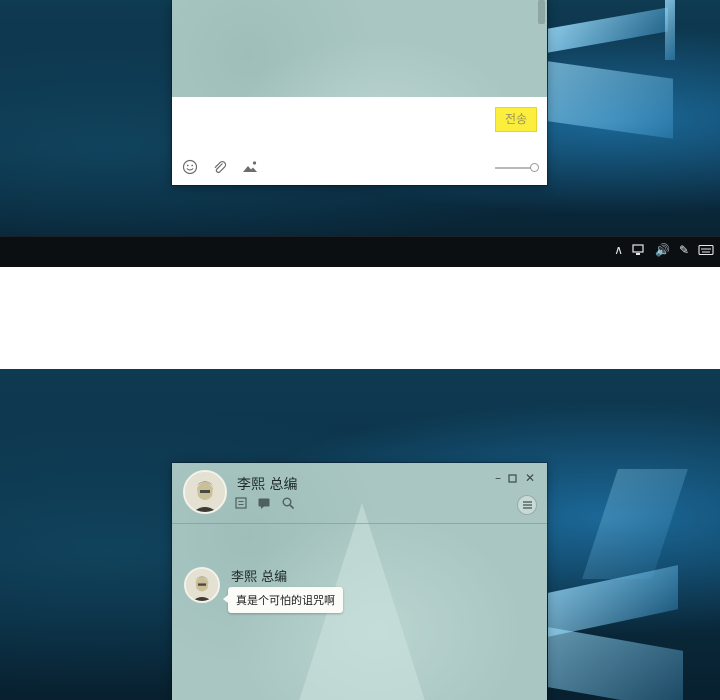  What do you see at coordinates (359, 92) in the screenshot?
I see `chat-window-bottom: 전송` at bounding box center [359, 92].